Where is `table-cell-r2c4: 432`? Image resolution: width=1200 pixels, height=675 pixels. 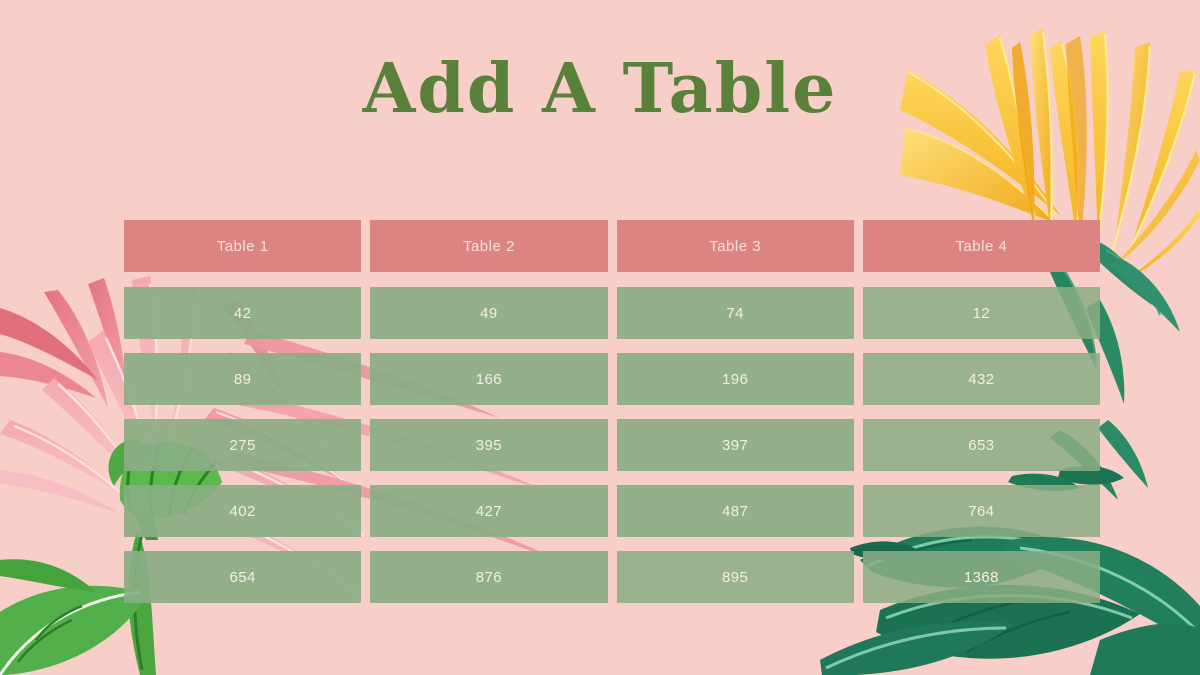
table-cell-r2c4: 432 is located at coordinates (981, 379).